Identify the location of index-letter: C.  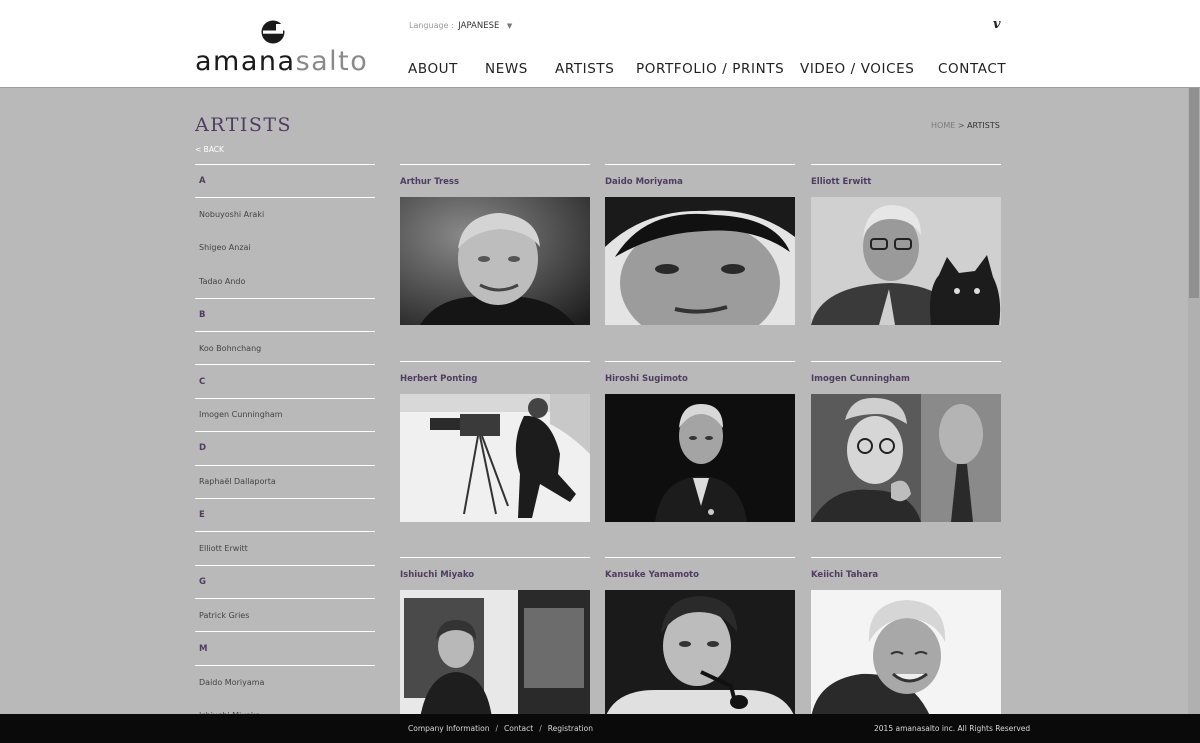
(285, 380).